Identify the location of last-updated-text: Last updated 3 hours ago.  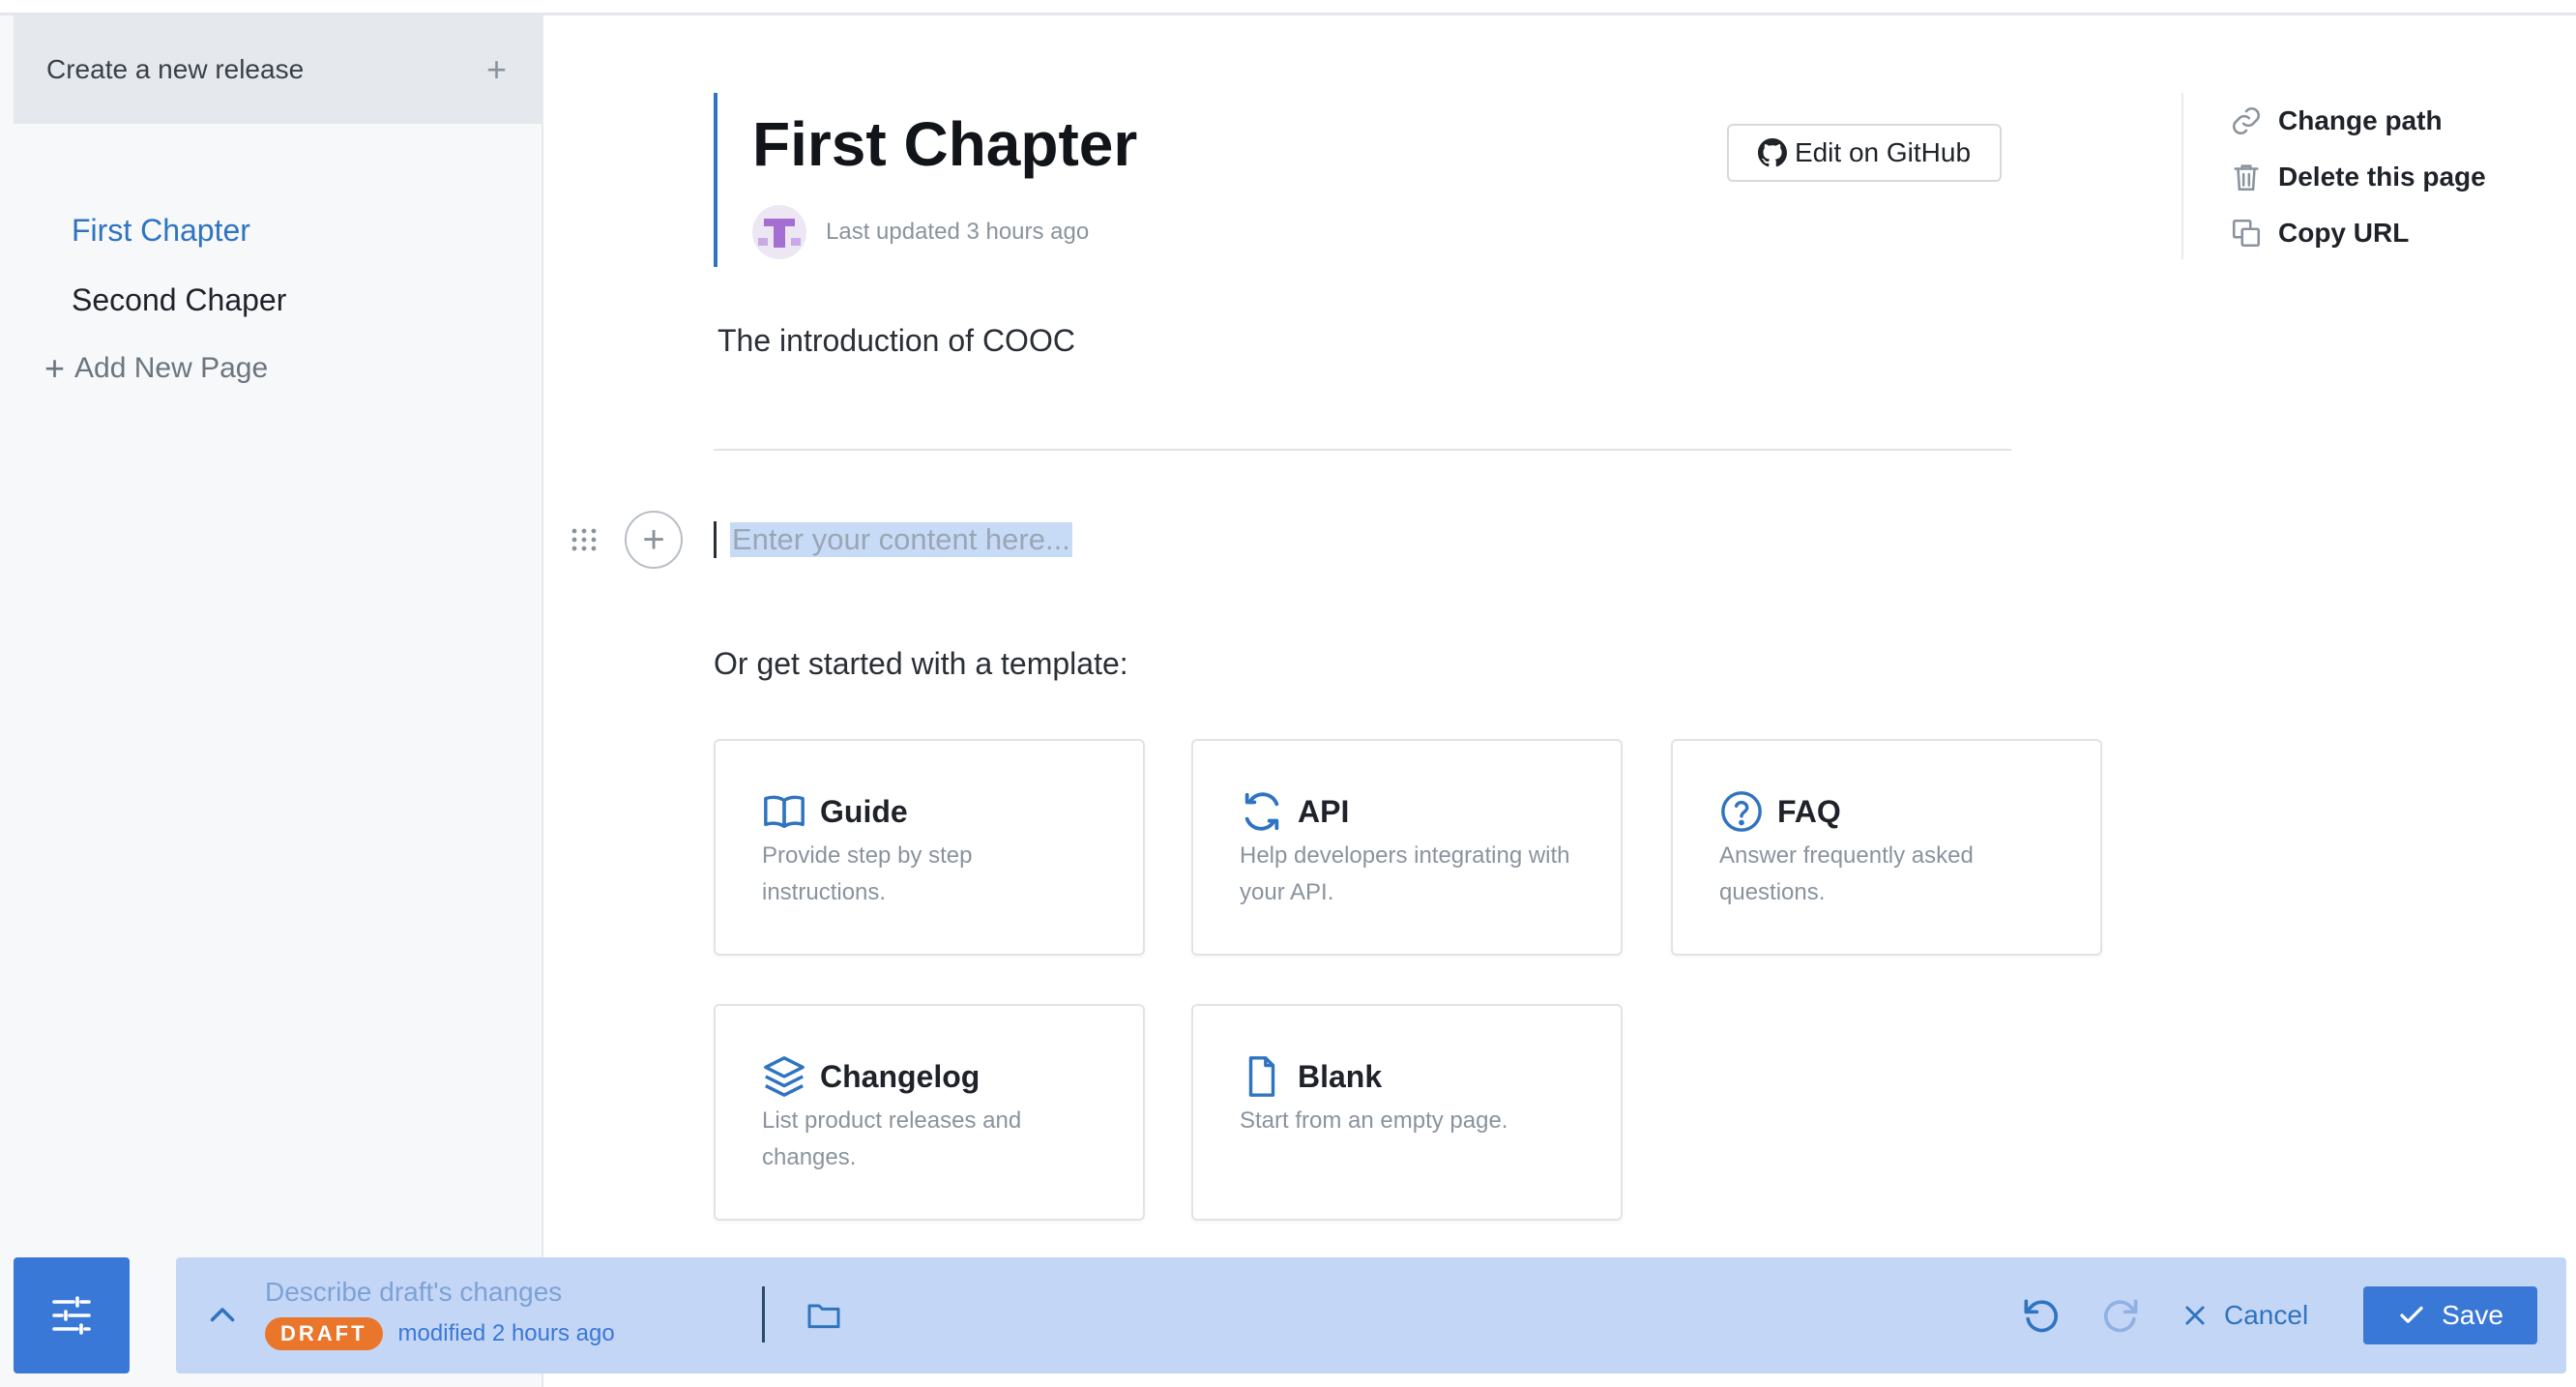
(958, 232).